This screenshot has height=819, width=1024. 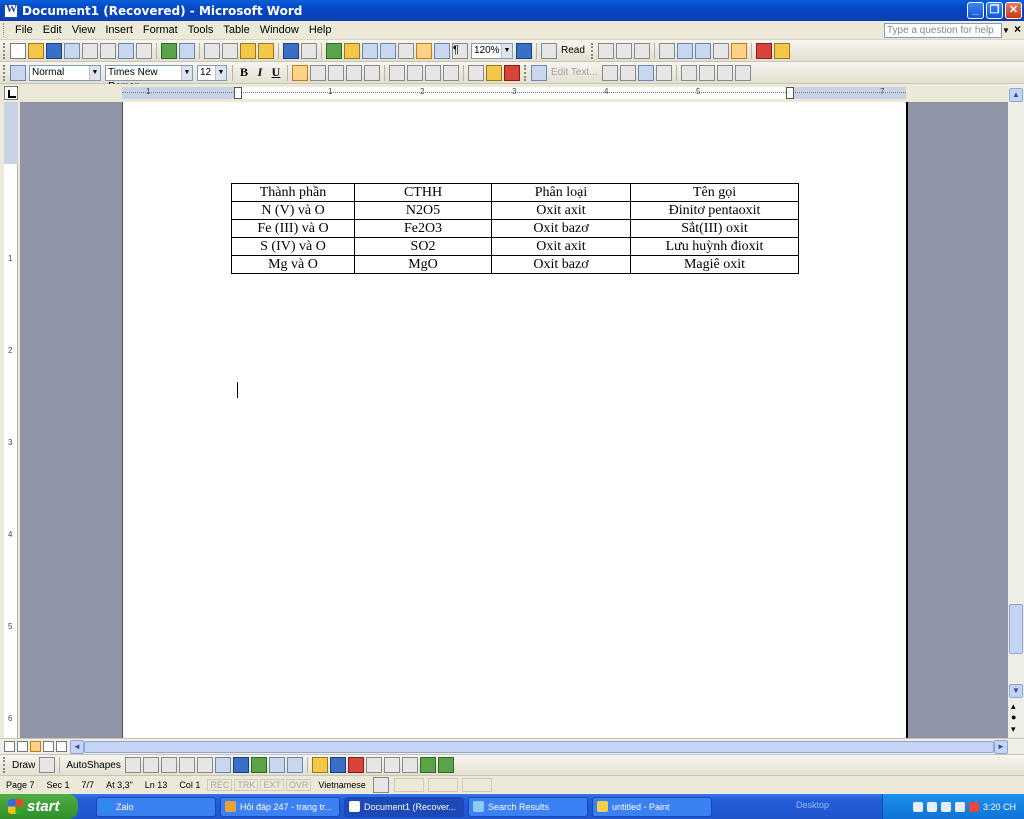 What do you see at coordinates (1017, 29) in the screenshot?
I see `document-close-icon: ×` at bounding box center [1017, 29].